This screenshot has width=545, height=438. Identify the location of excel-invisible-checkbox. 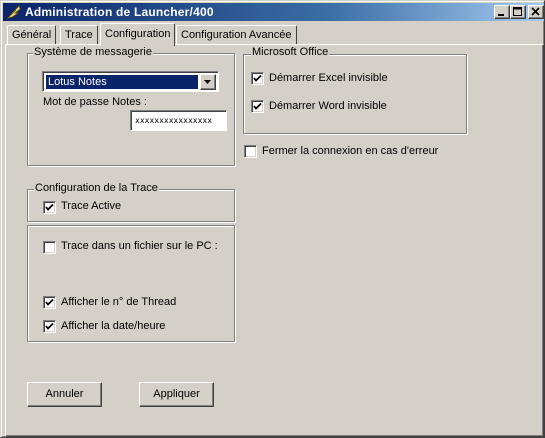
(257, 78).